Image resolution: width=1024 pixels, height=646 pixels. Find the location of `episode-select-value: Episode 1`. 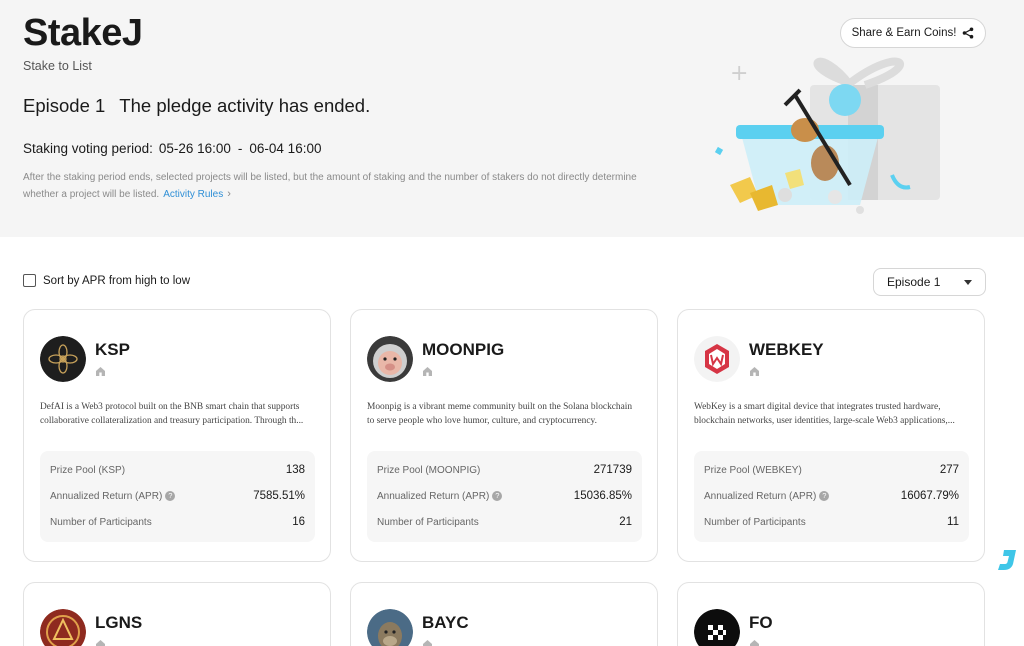

episode-select-value: Episode 1 is located at coordinates (914, 282).